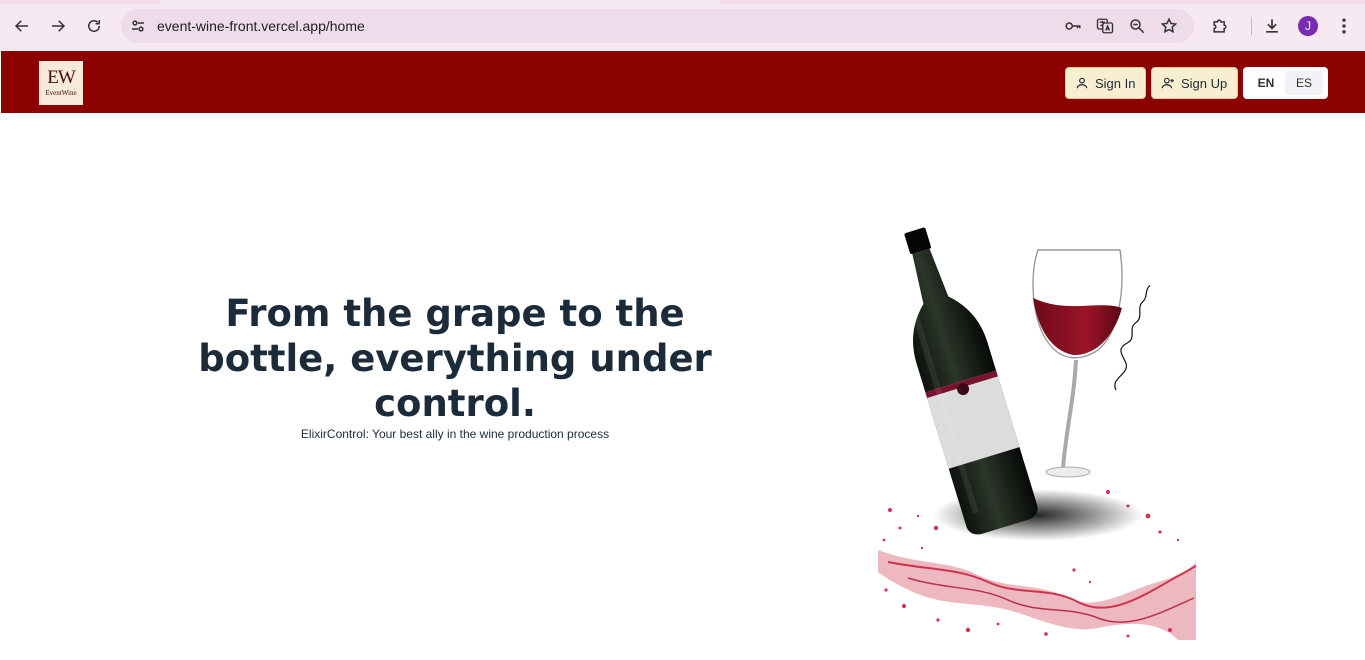 The height and width of the screenshot is (660, 1365). Describe the element at coordinates (1105, 26) in the screenshot. I see `translate-icon` at that location.